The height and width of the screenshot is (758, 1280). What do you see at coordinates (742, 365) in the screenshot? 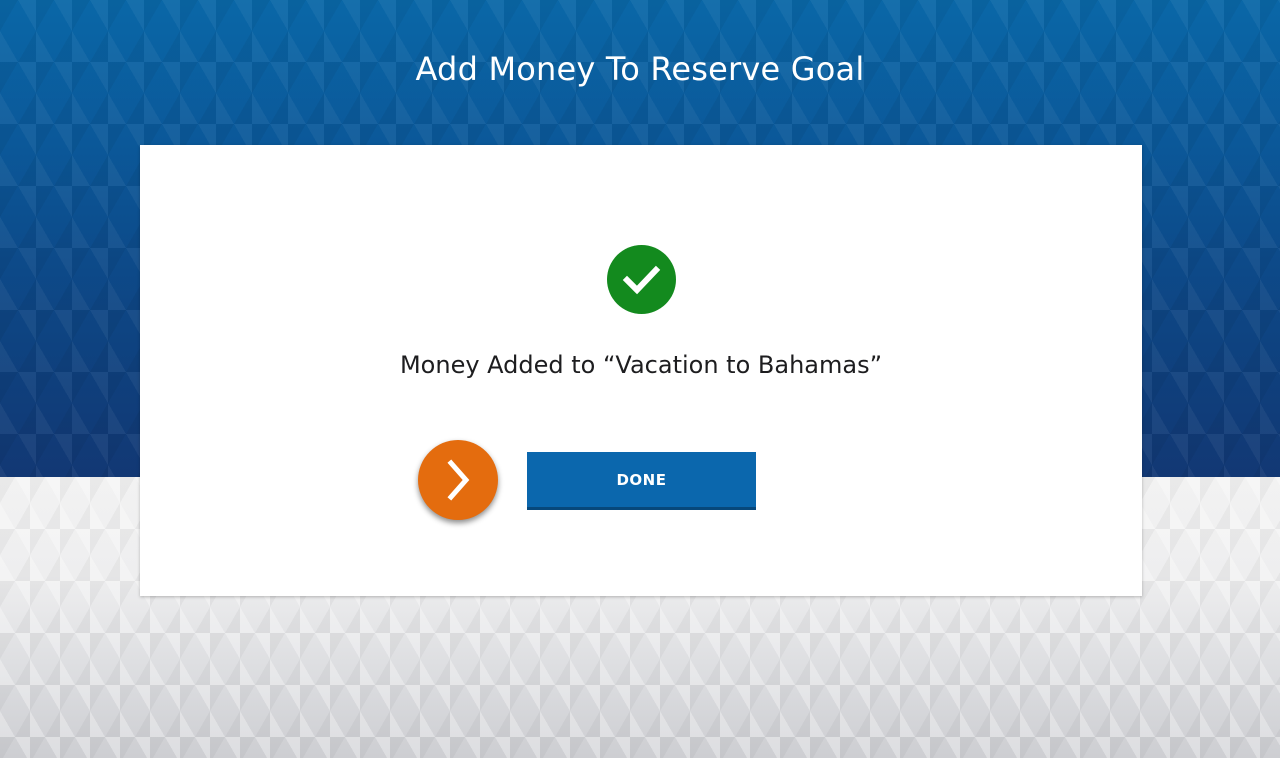
I see `goal-name: “Vacation to Bahamas”` at bounding box center [742, 365].